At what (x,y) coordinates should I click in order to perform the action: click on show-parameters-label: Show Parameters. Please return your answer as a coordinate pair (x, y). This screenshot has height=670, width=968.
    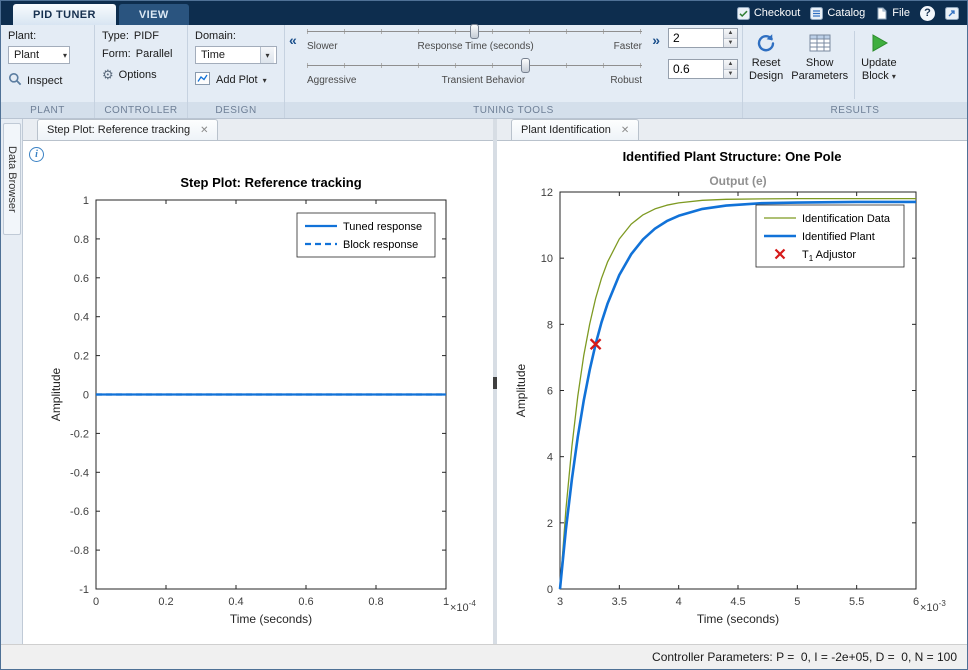
    Looking at the image, I should click on (820, 69).